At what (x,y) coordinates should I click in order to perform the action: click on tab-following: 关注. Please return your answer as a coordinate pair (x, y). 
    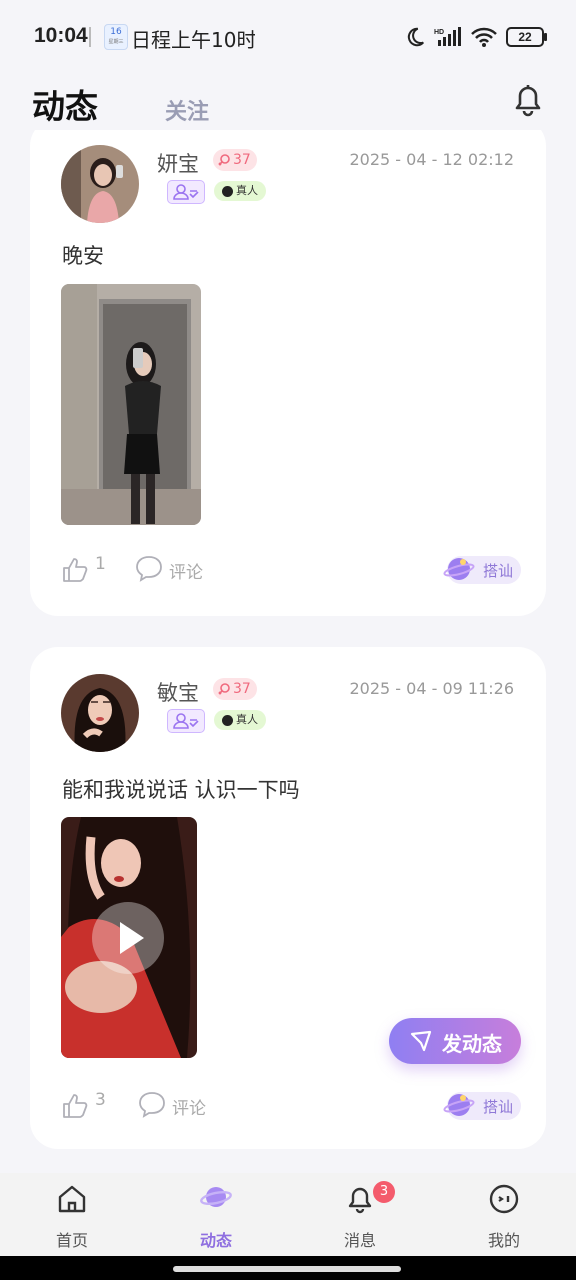
    Looking at the image, I should click on (187, 110).